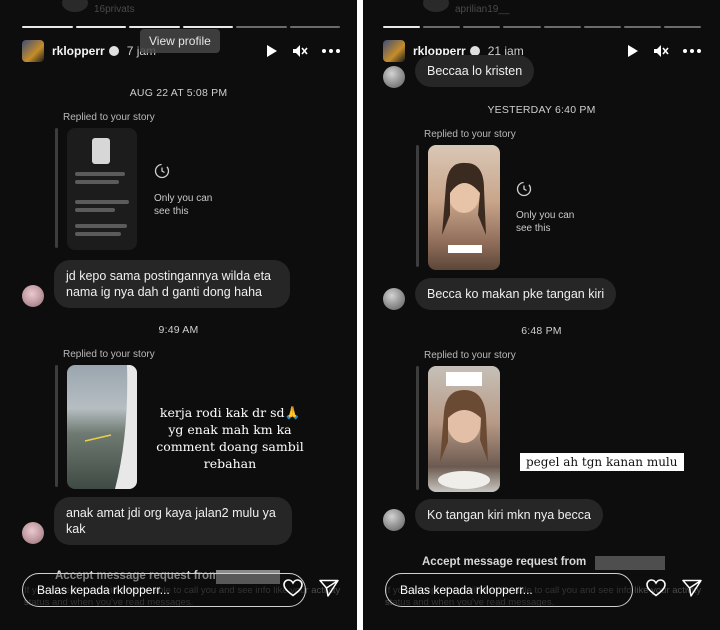  I want to click on story-caption: pegel ah tgn kanan mulu, so click(602, 462).